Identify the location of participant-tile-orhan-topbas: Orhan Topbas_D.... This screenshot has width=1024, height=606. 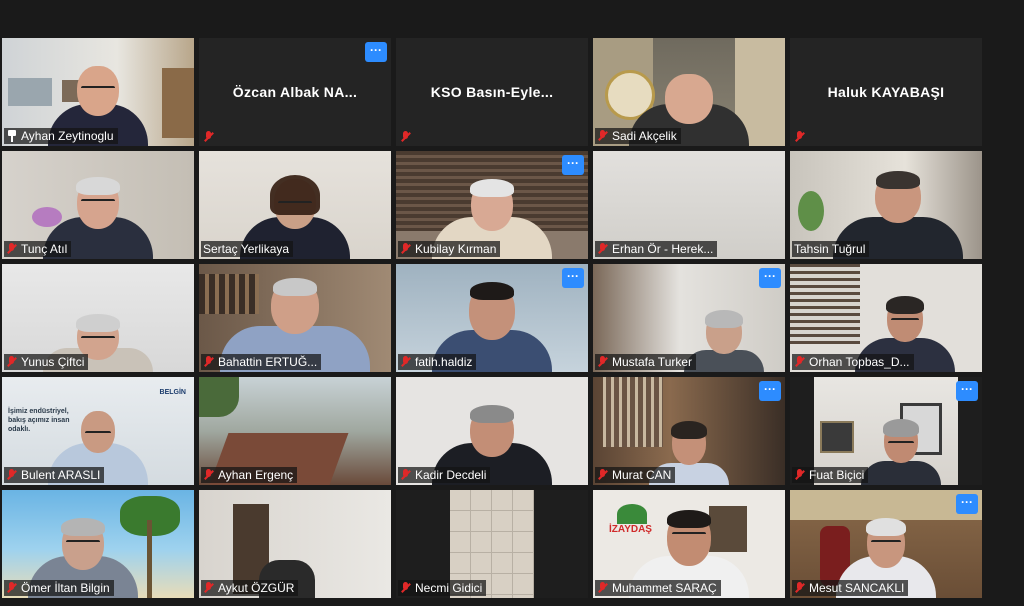
(886, 318).